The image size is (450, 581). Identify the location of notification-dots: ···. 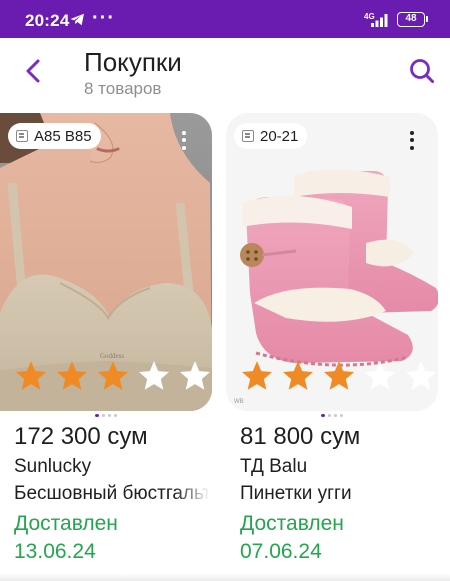
(103, 18).